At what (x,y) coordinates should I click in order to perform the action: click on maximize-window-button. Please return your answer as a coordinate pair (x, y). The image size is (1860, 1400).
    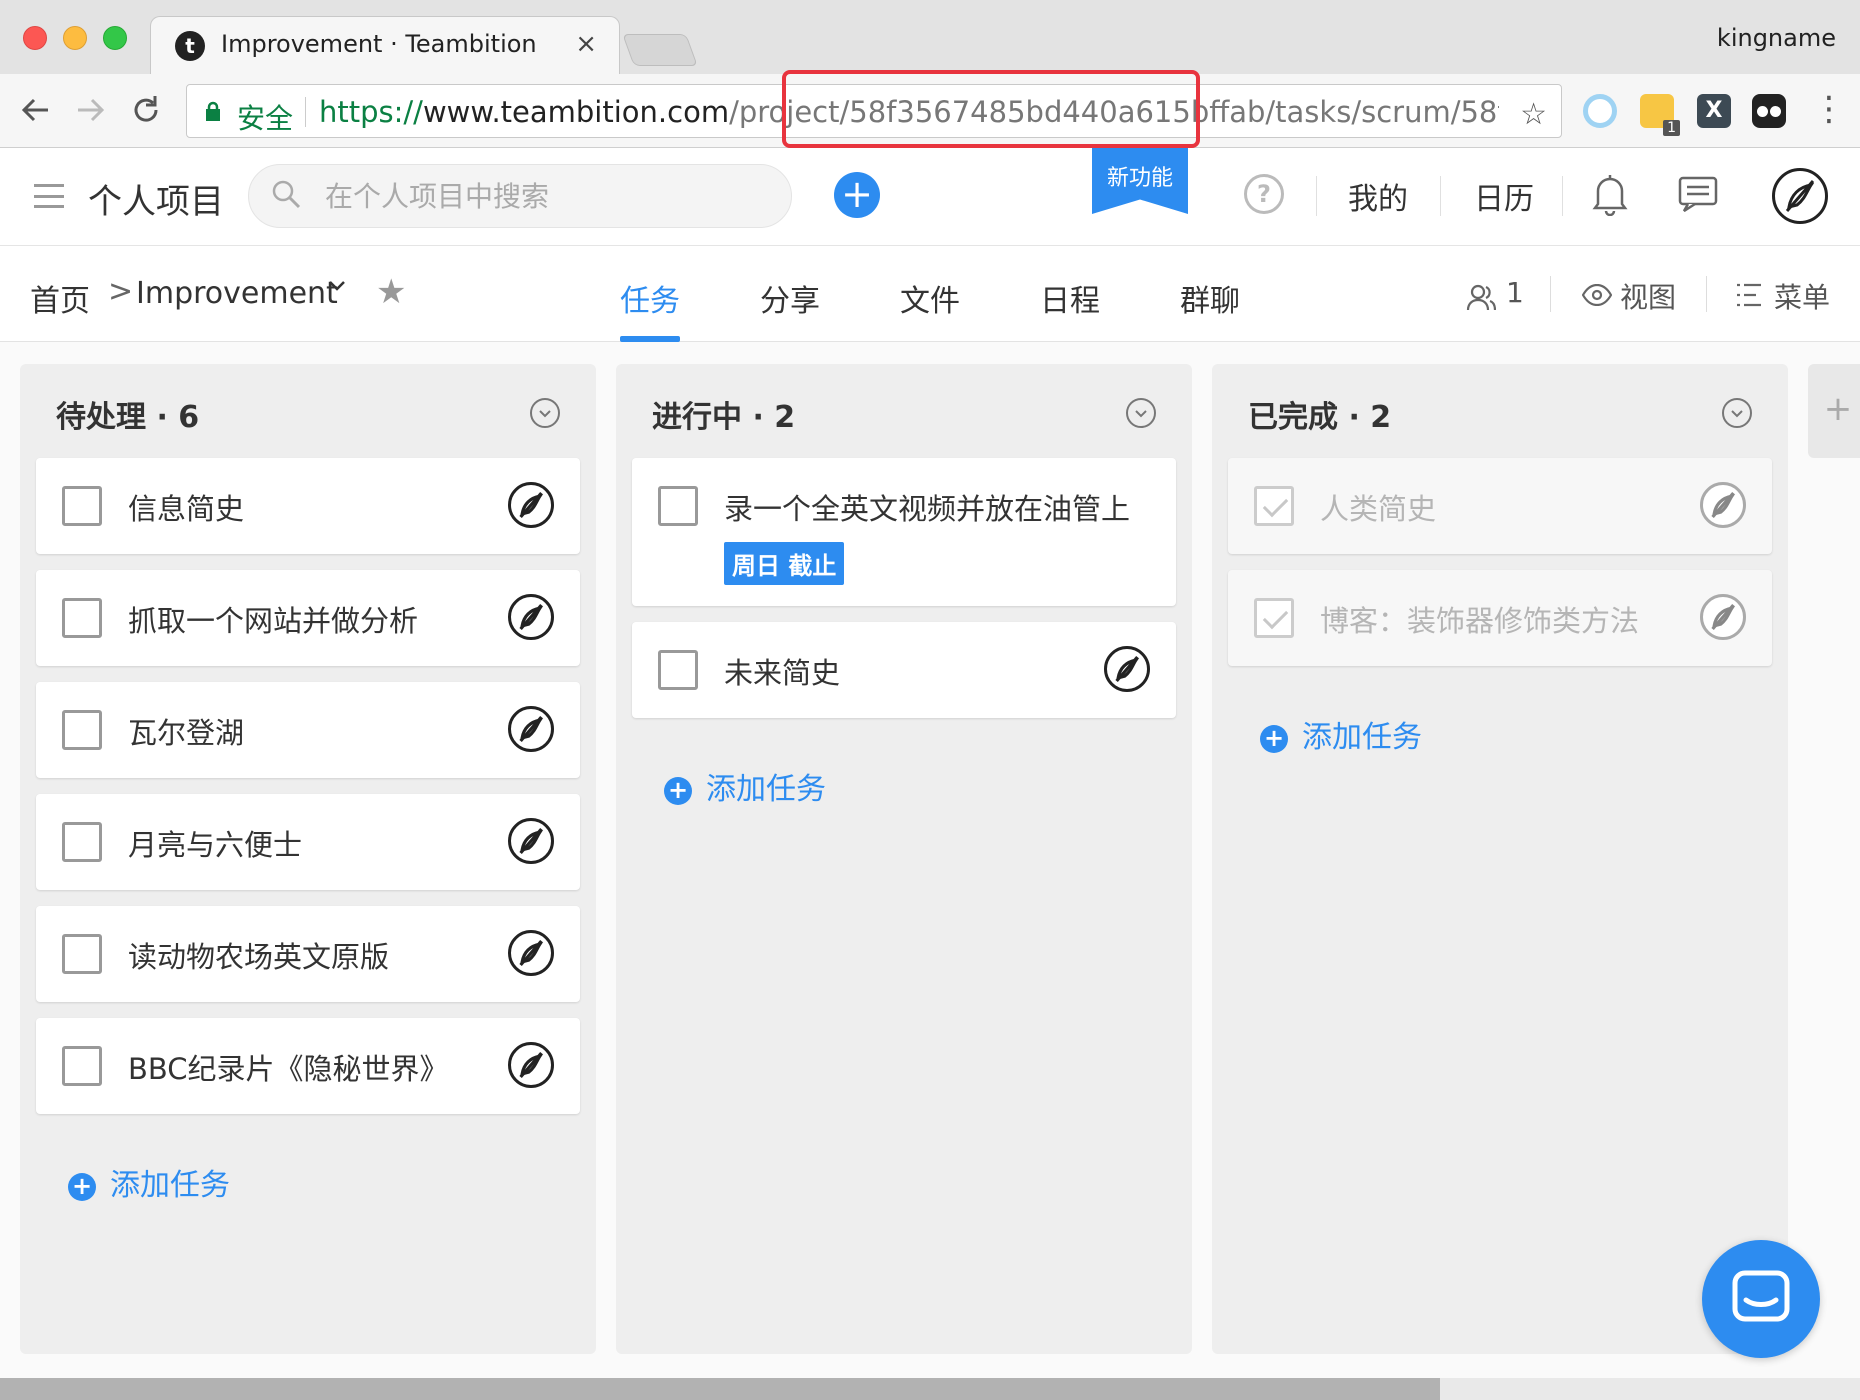
    Looking at the image, I should click on (115, 38).